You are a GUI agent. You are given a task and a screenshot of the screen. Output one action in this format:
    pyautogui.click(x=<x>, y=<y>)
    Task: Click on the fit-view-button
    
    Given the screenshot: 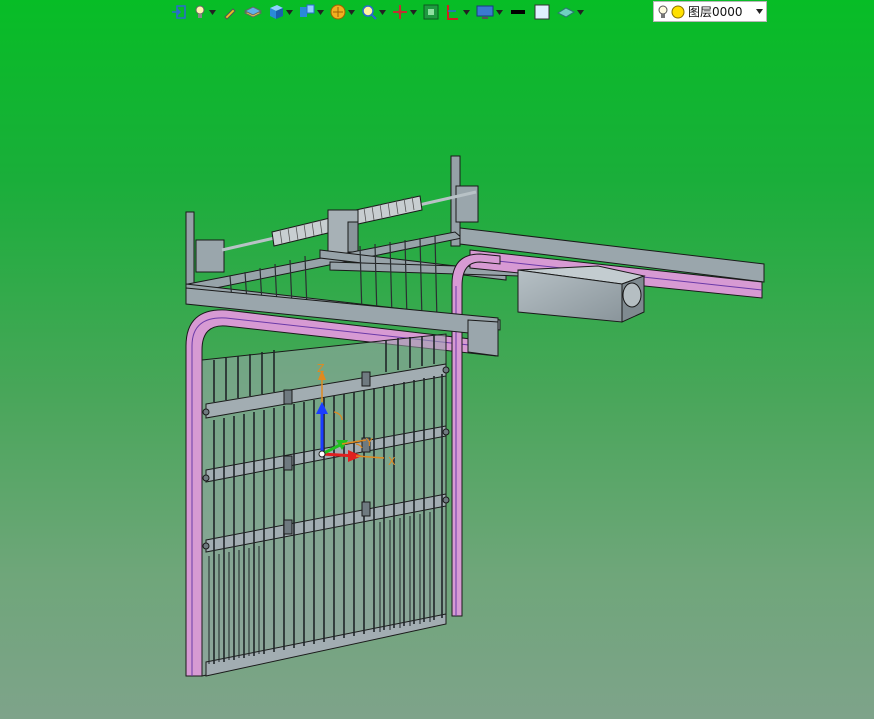 What is the action you would take?
    pyautogui.click(x=431, y=12)
    